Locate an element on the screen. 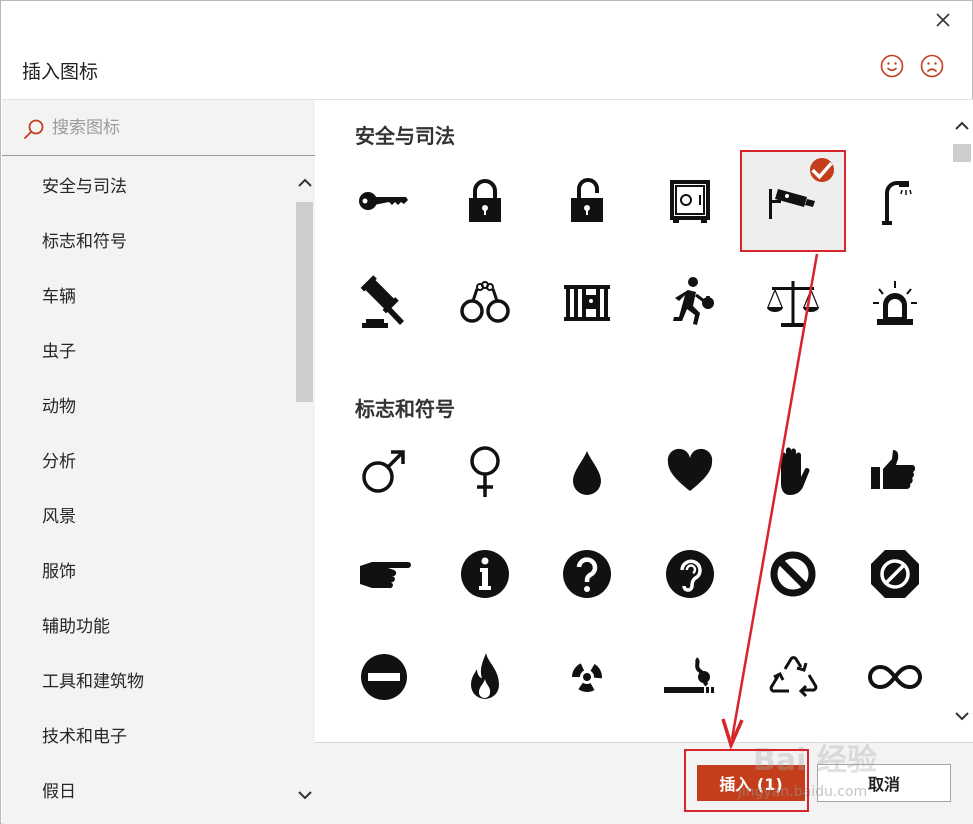  icon-tile-security-camera is located at coordinates (793, 201).